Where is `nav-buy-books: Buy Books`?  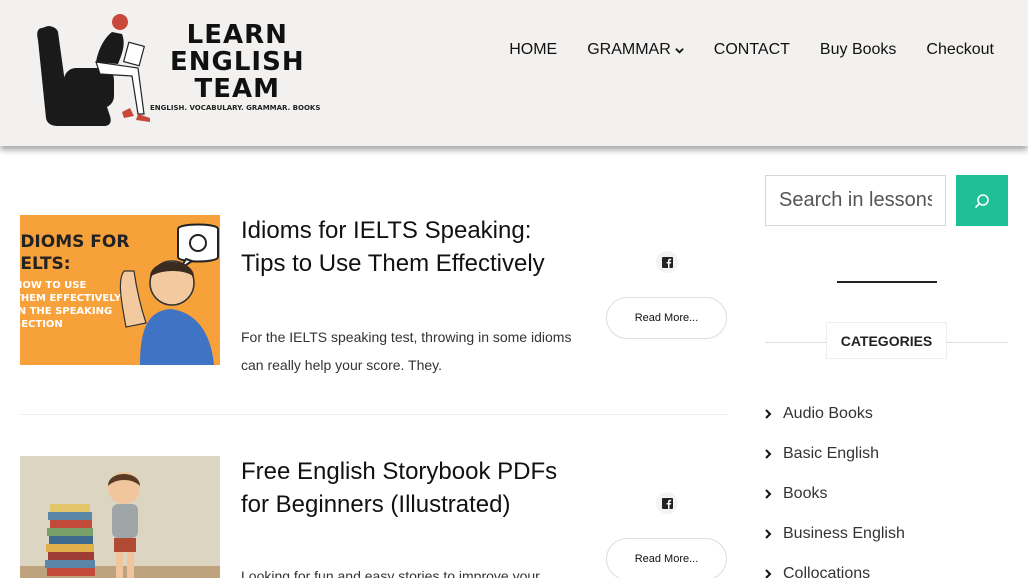 nav-buy-books: Buy Books is located at coordinates (858, 50).